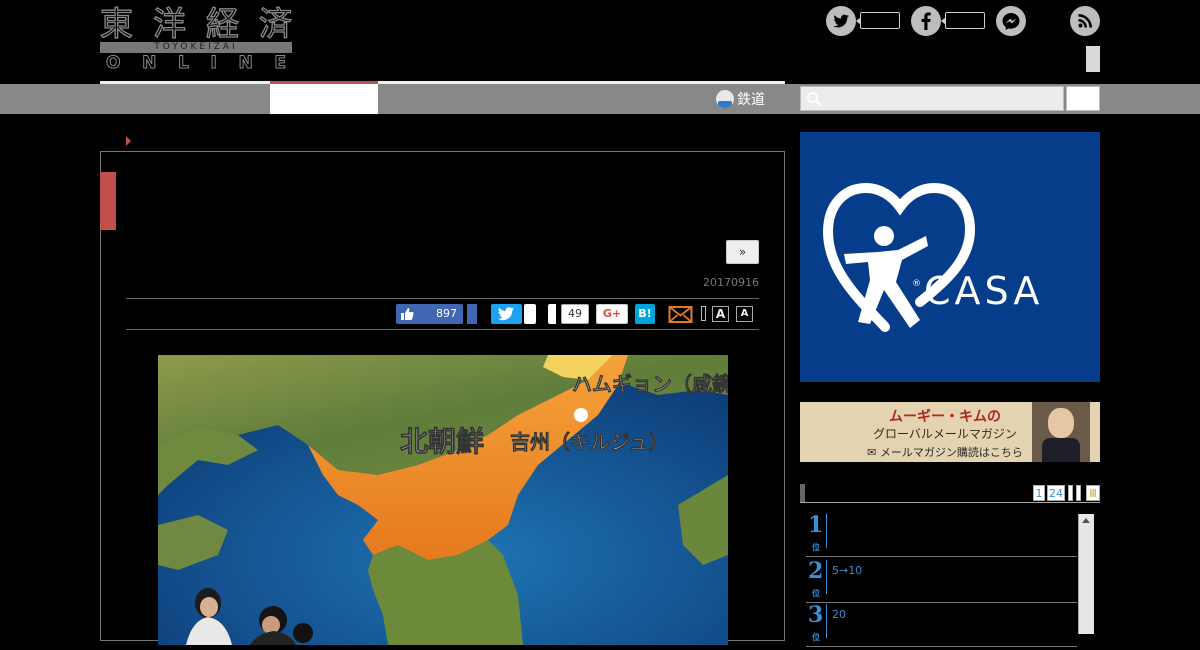  Describe the element at coordinates (575, 314) in the screenshot. I see `share-count-badge: 49` at that location.